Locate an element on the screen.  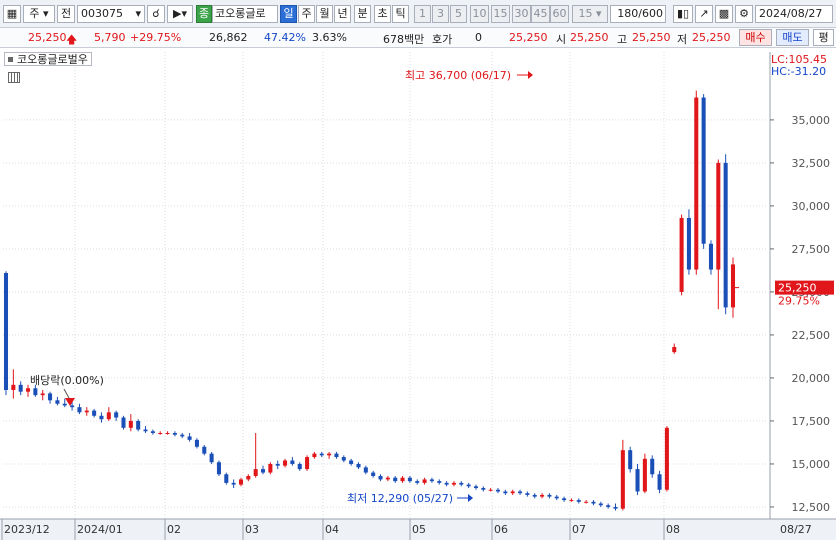
x-tick-label-5: 05 is located at coordinates (419, 529).